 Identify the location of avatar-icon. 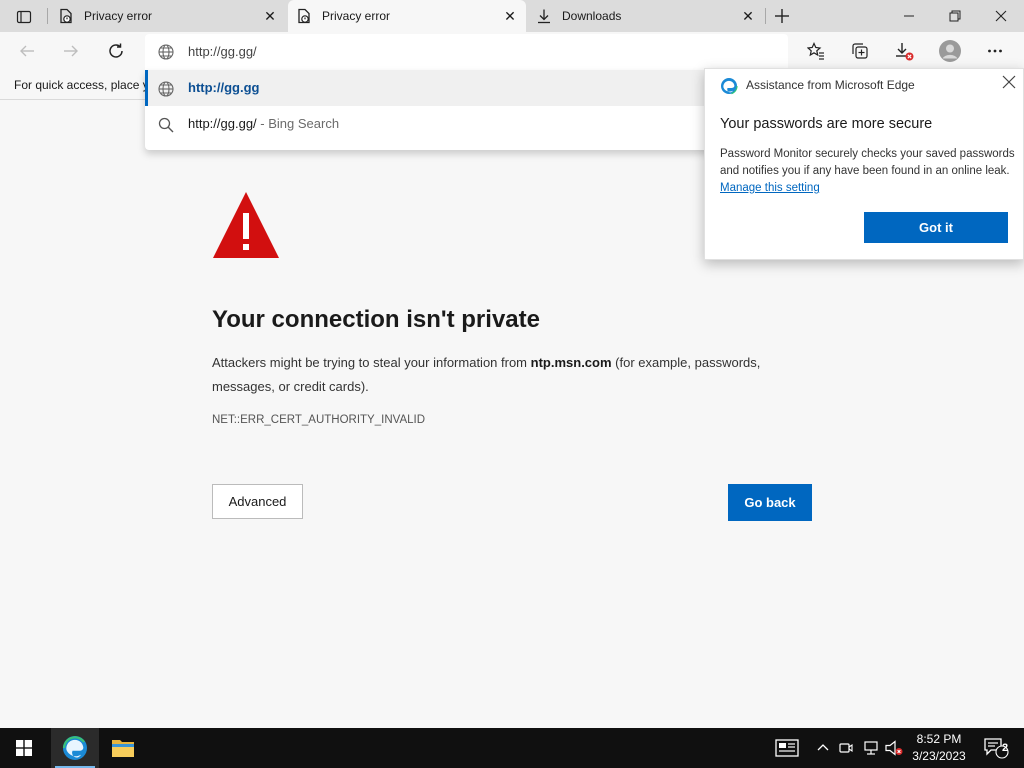
(950, 51).